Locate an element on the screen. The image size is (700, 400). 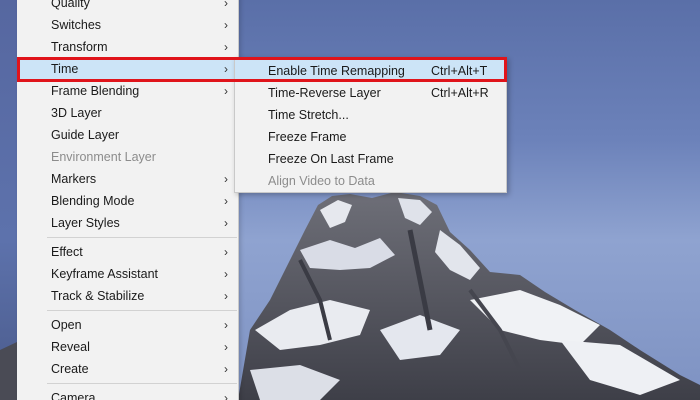
submenu-item-label: Freeze On Last Frame is located at coordinates (331, 159).